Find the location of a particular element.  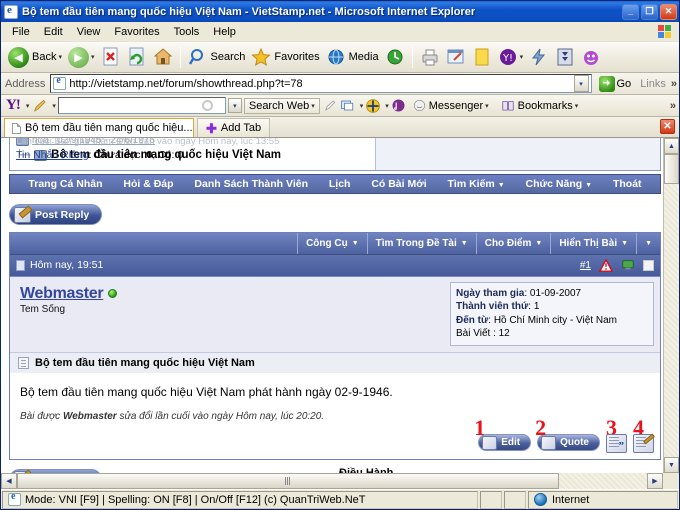

thread-tool-cho-diem: Cho Điểm ▼ is located at coordinates (513, 243).